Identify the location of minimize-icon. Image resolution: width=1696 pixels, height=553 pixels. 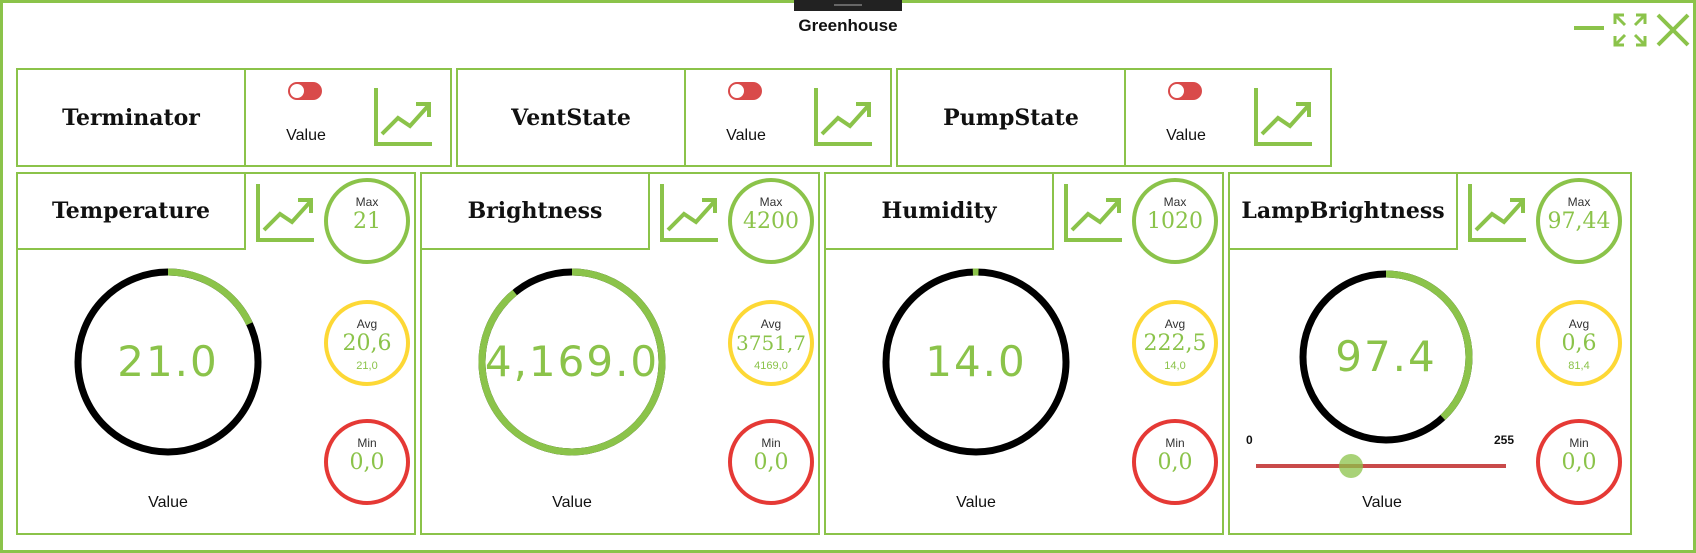
(1589, 29).